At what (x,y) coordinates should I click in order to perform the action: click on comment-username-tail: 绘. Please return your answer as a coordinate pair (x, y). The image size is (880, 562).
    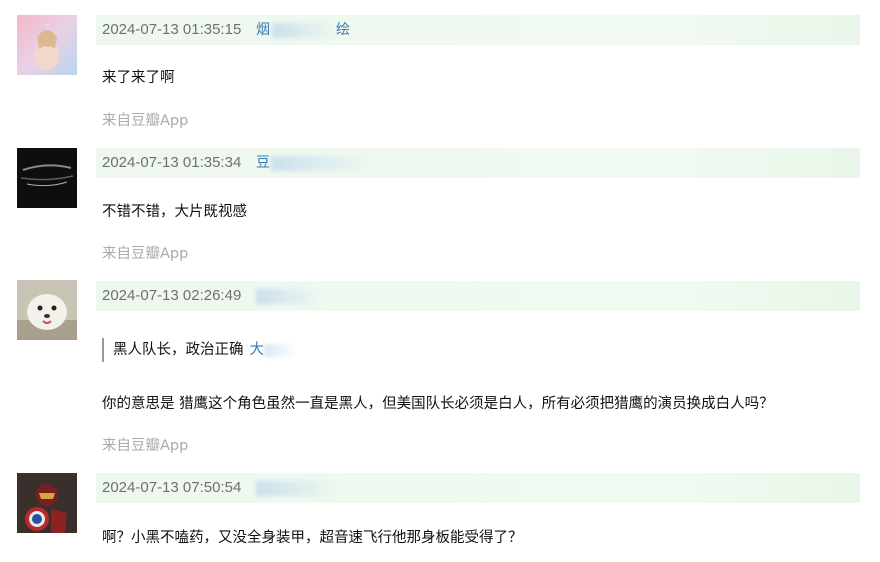
    Looking at the image, I should click on (343, 30).